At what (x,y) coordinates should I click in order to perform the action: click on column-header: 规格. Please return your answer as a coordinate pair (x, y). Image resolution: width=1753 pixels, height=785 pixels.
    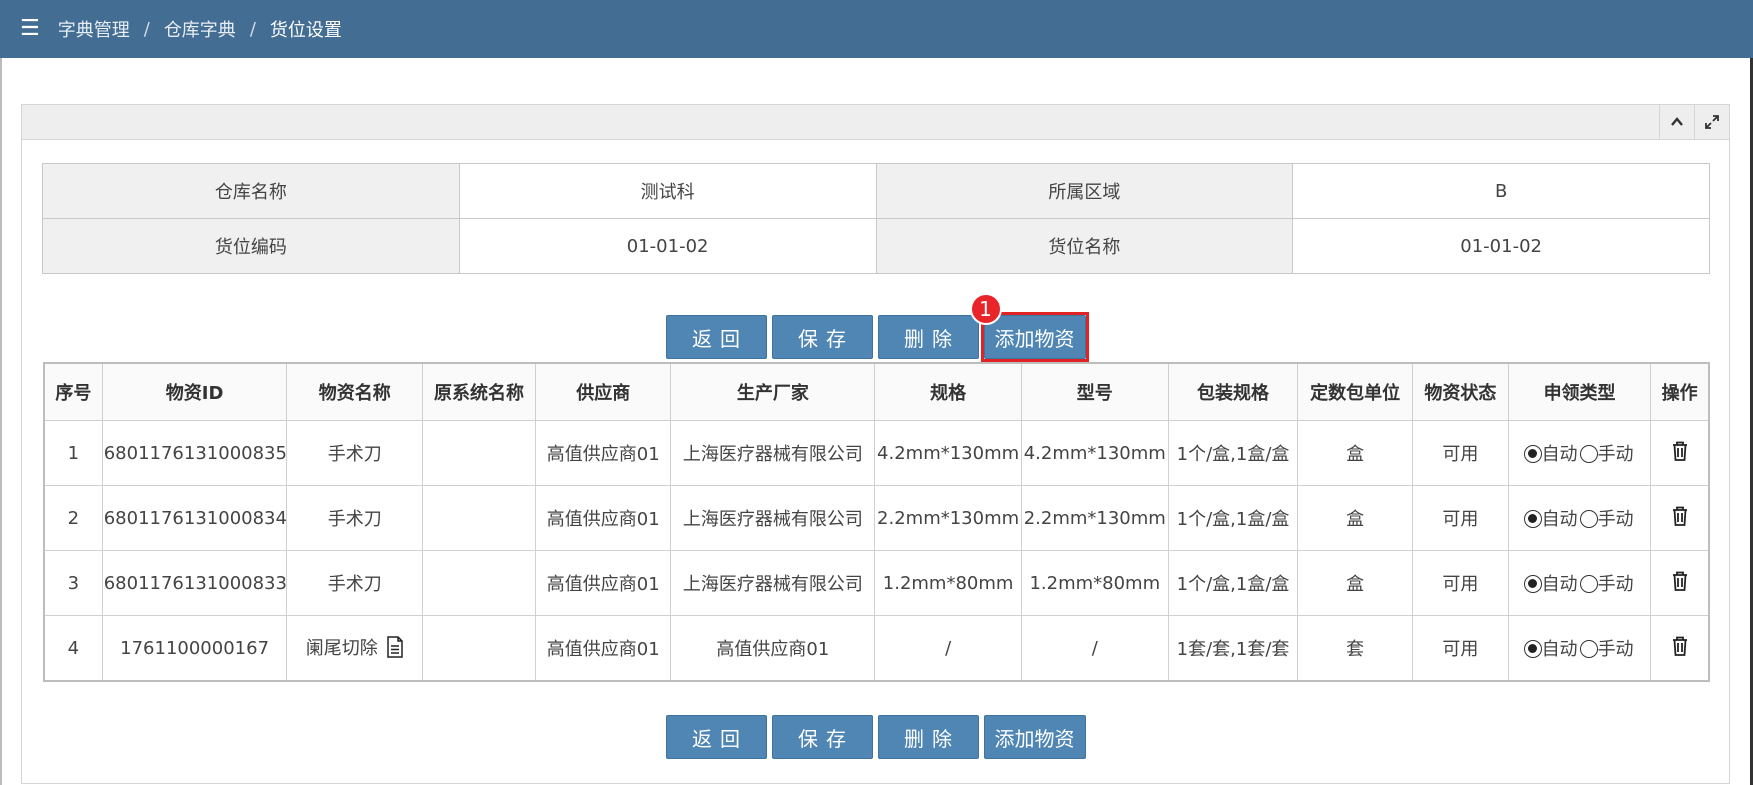
    Looking at the image, I should click on (948, 391).